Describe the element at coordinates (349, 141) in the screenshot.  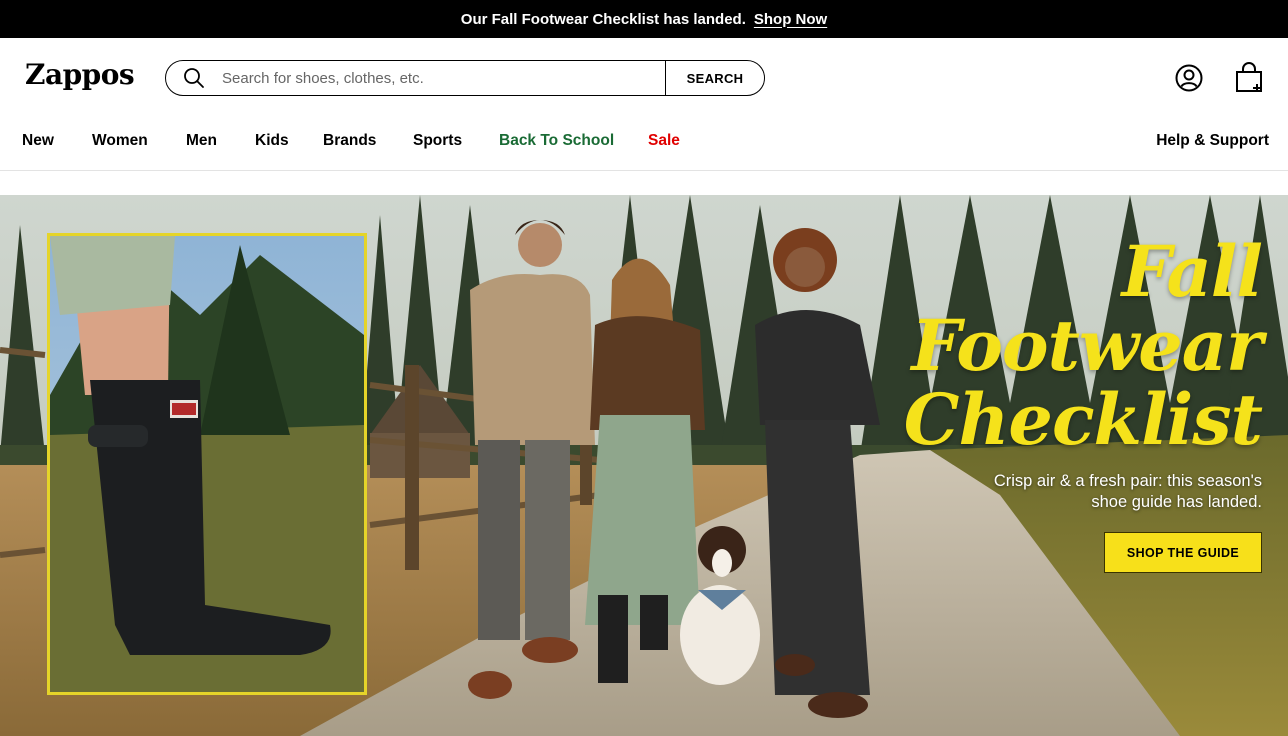
I see `nav-item-brands: Brands` at that location.